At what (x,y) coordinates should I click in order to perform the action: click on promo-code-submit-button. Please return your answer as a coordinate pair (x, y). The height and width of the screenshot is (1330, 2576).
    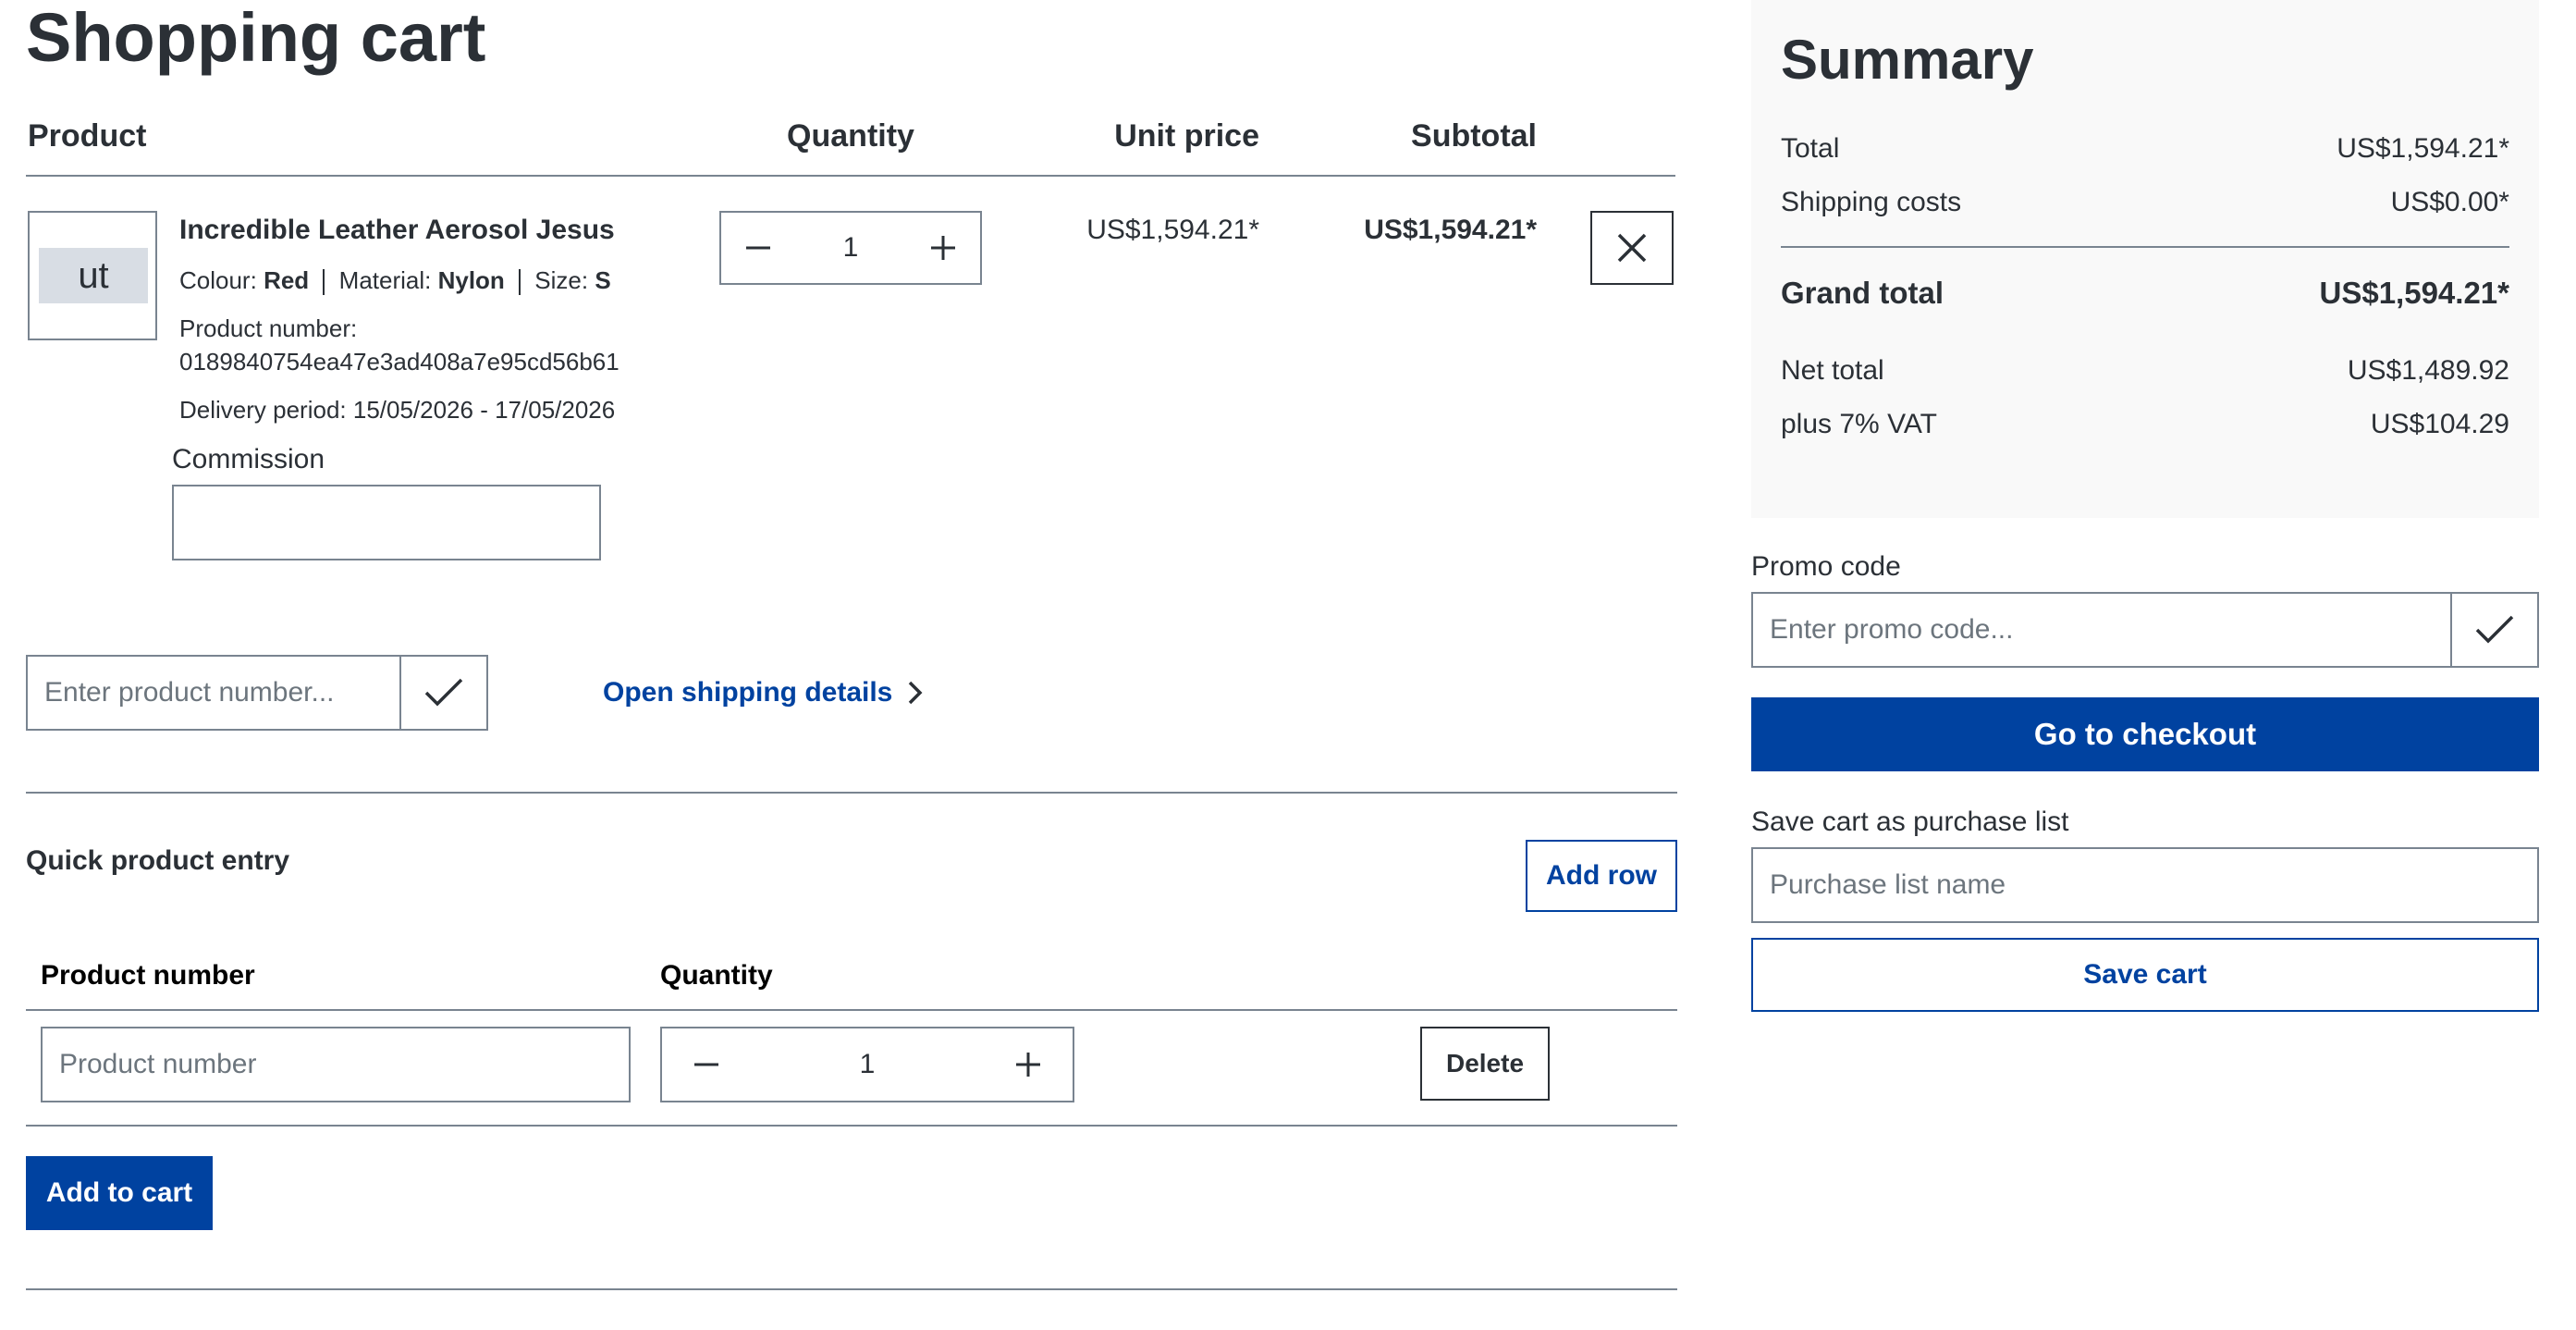
    Looking at the image, I should click on (2494, 630).